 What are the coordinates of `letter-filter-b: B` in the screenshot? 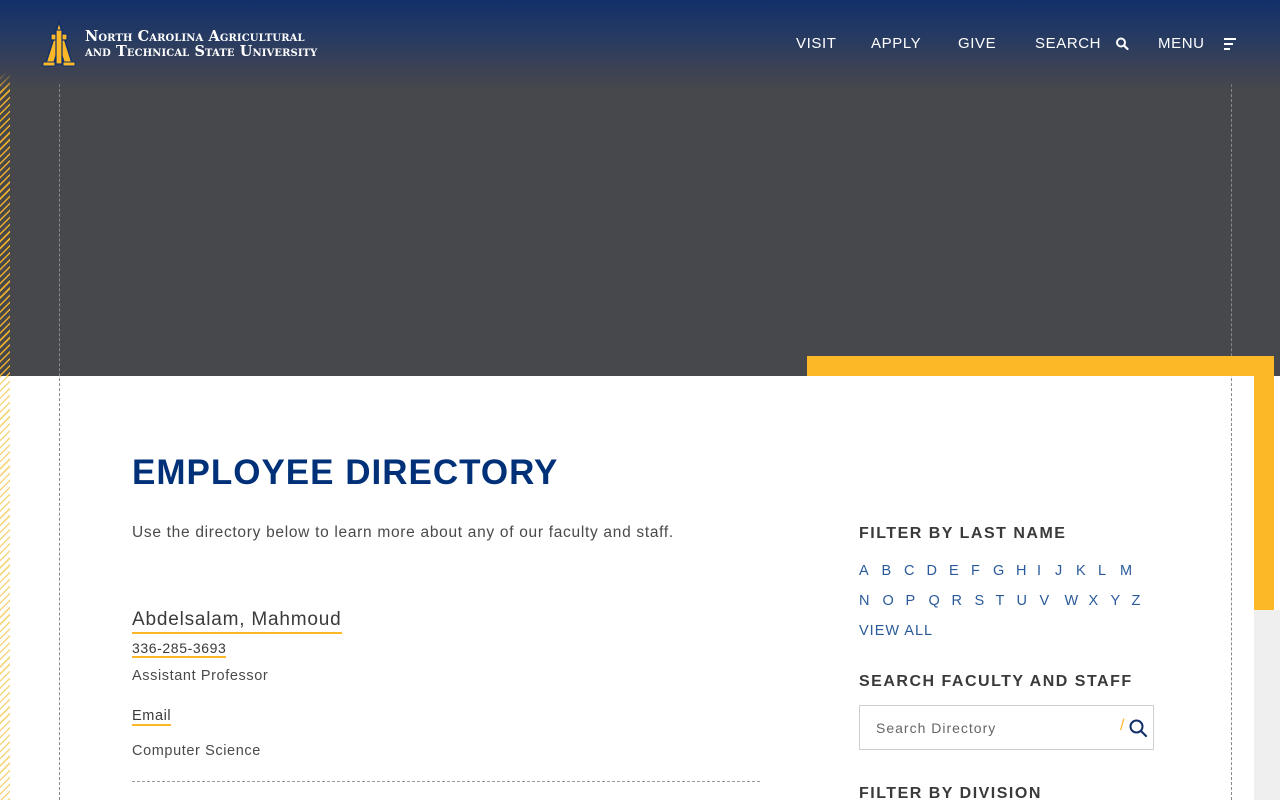 It's located at (893, 571).